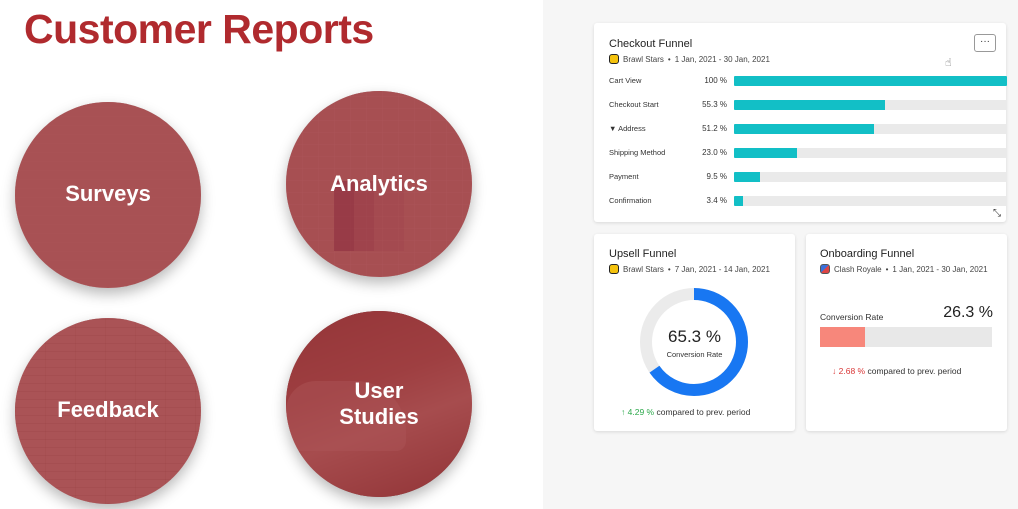 The height and width of the screenshot is (509, 1018). I want to click on delta-value: 4.29 %, so click(641, 412).